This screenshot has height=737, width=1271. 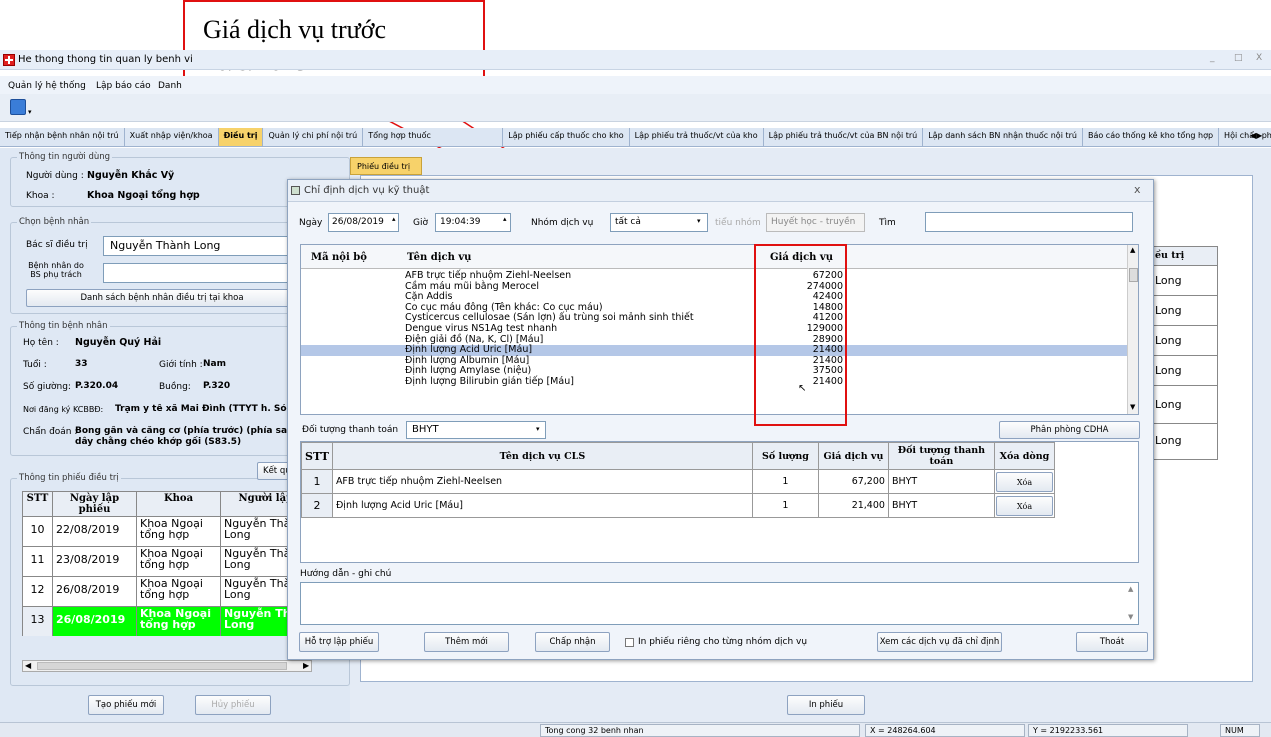 What do you see at coordinates (562, 223) in the screenshot?
I see `group-label: Nhóm dịch vụ` at bounding box center [562, 223].